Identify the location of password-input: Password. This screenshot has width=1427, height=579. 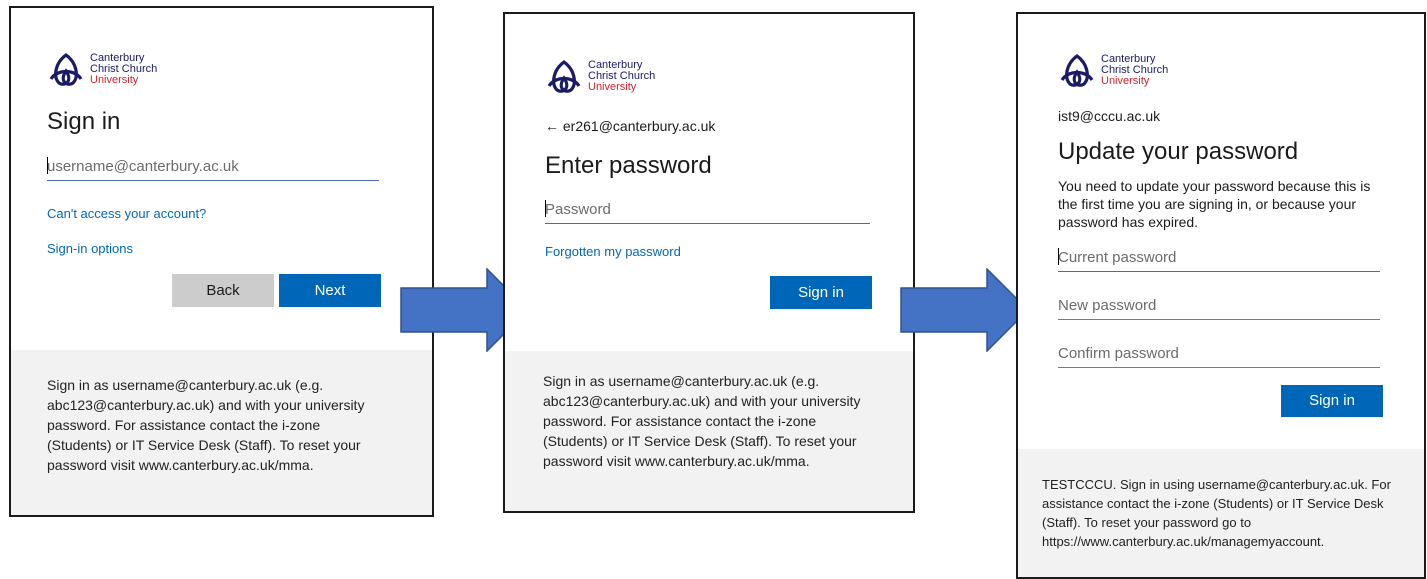
(707, 210).